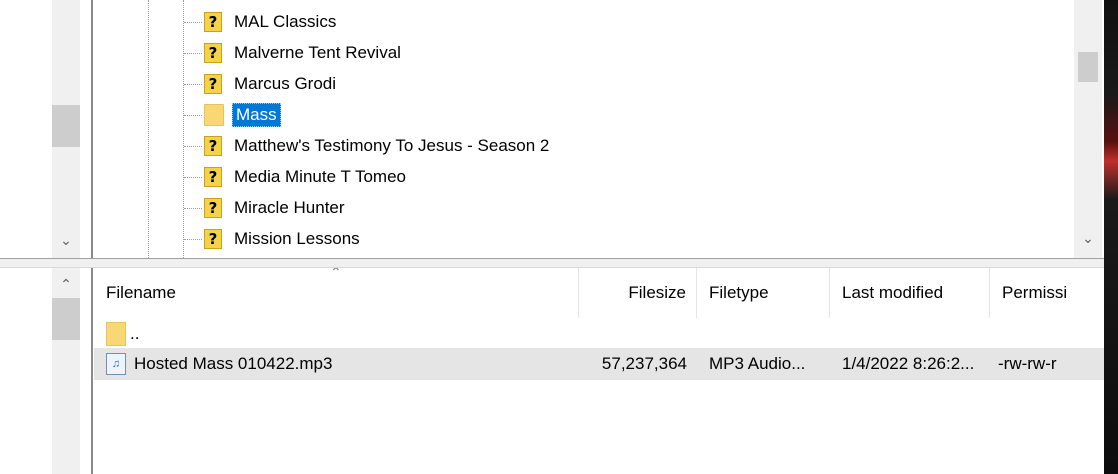 The image size is (1118, 474). What do you see at coordinates (599, 334) in the screenshot?
I see `parent-directory-row: ..` at bounding box center [599, 334].